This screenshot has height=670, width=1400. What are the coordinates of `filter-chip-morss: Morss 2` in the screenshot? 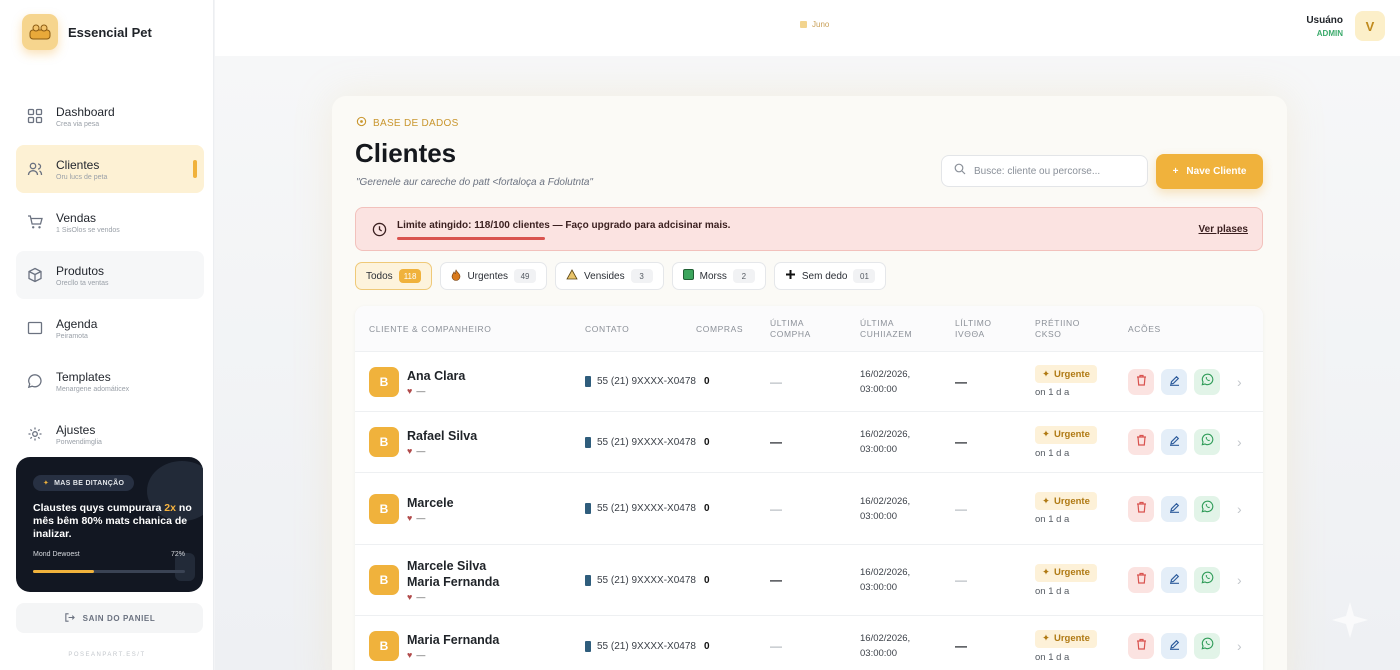 It's located at (718, 276).